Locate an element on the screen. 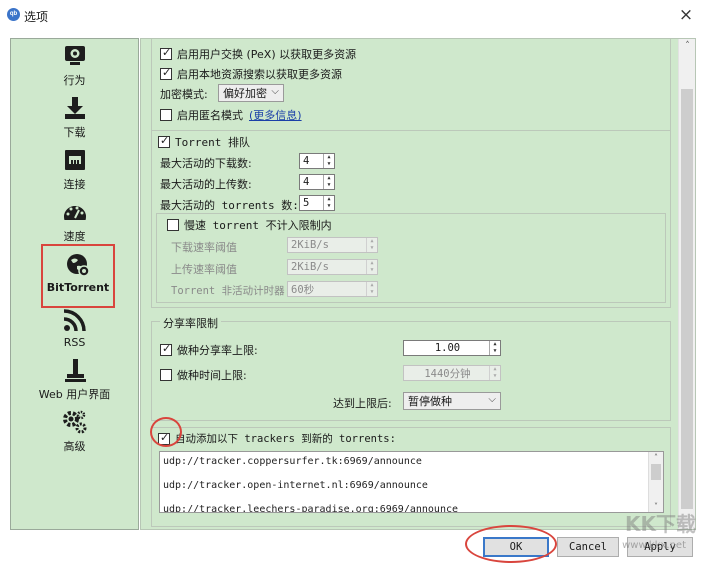 This screenshot has width=704, height=565. inactive-timer-row: Torrent 非活动计时器 is located at coordinates (228, 290).